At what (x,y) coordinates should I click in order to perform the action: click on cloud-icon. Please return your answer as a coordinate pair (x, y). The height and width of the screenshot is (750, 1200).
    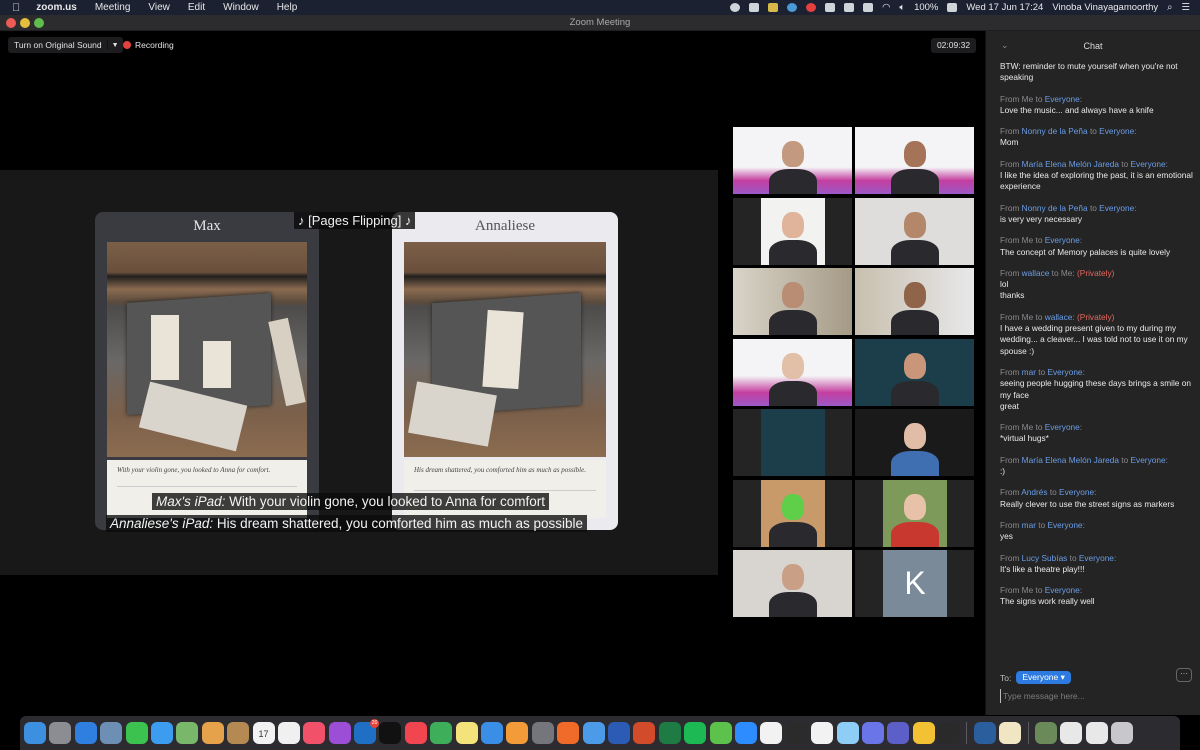
    Looking at the image, I should click on (792, 7).